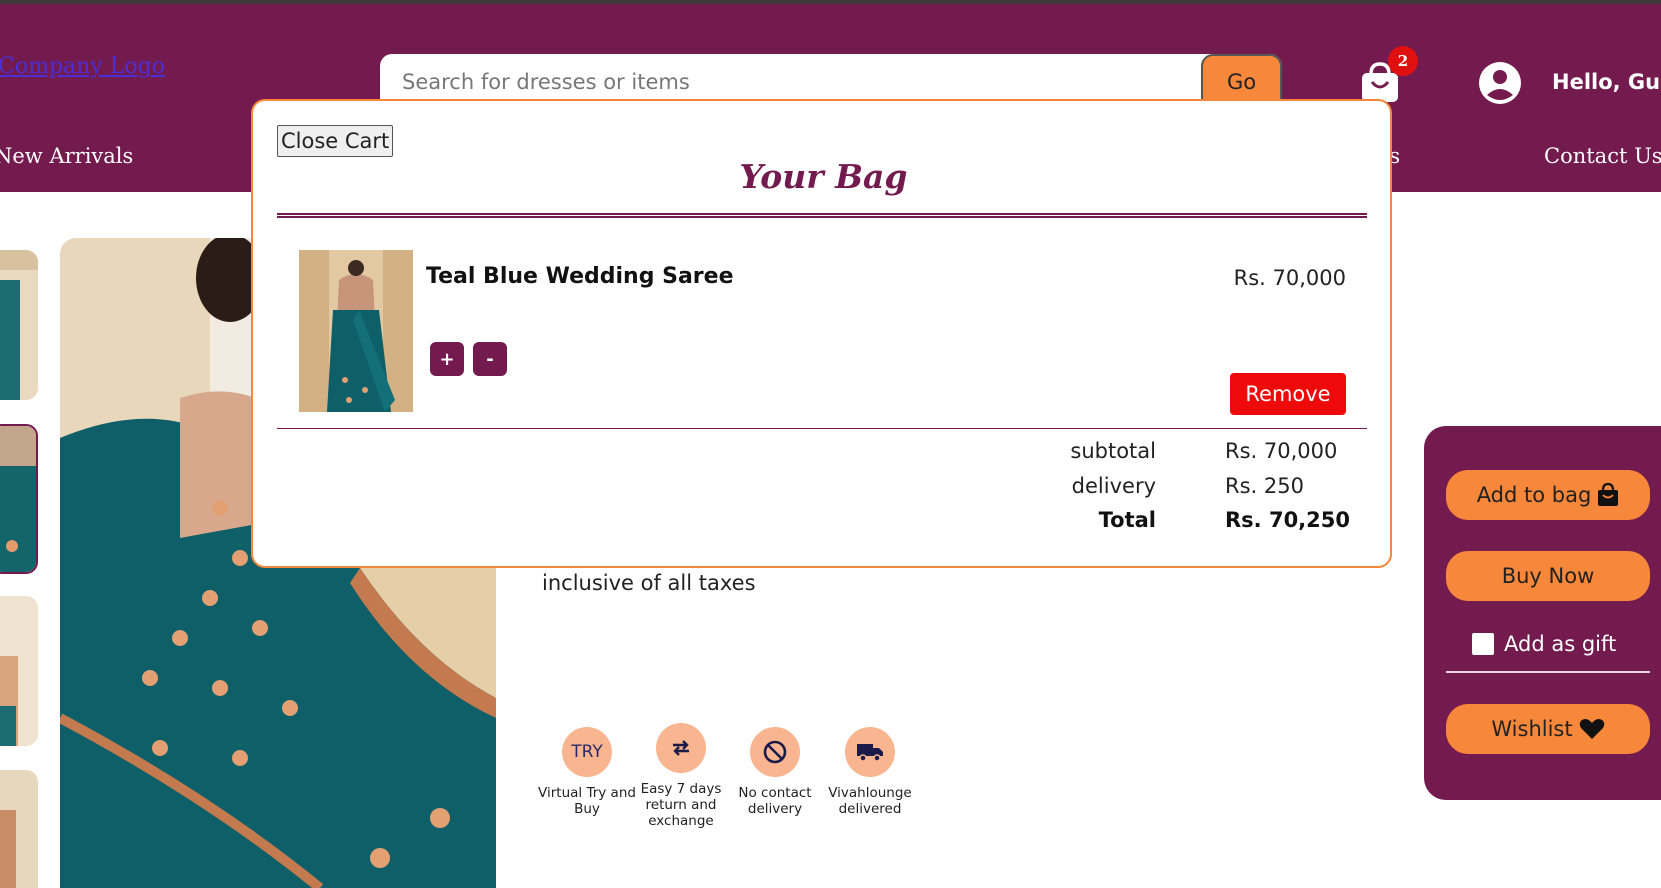 This screenshot has width=1661, height=888. Describe the element at coordinates (1591, 729) in the screenshot. I see `heart-icon` at that location.